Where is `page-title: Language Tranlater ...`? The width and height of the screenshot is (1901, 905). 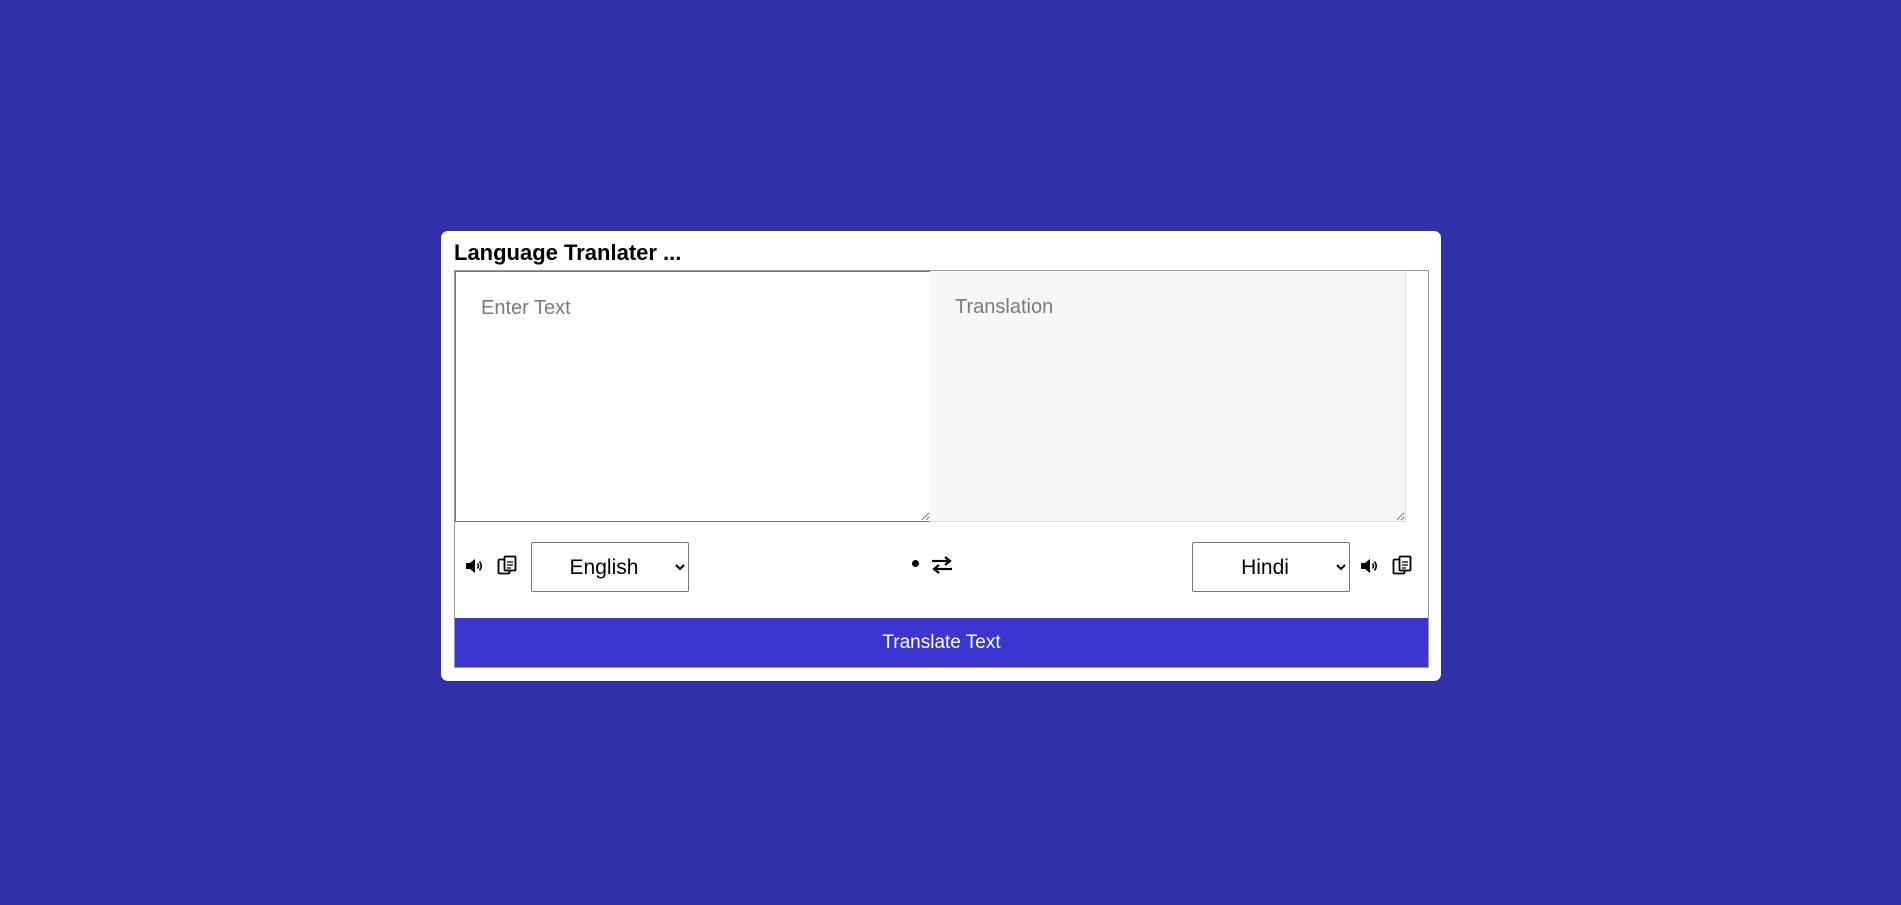 page-title: Language Tranlater ... is located at coordinates (568, 252).